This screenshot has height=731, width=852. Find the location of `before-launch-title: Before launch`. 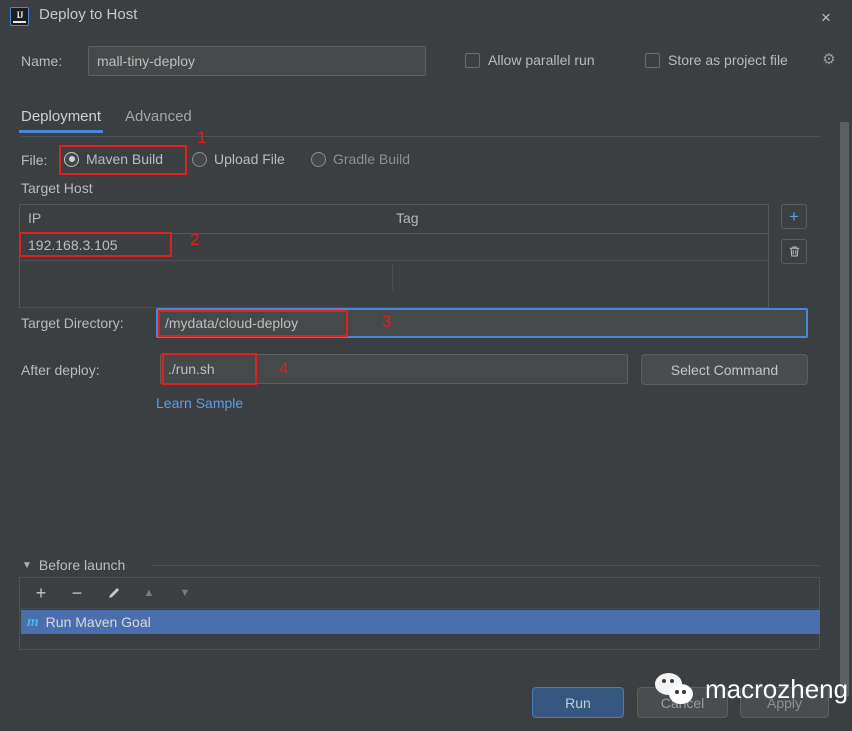

before-launch-title: Before launch is located at coordinates (82, 565).